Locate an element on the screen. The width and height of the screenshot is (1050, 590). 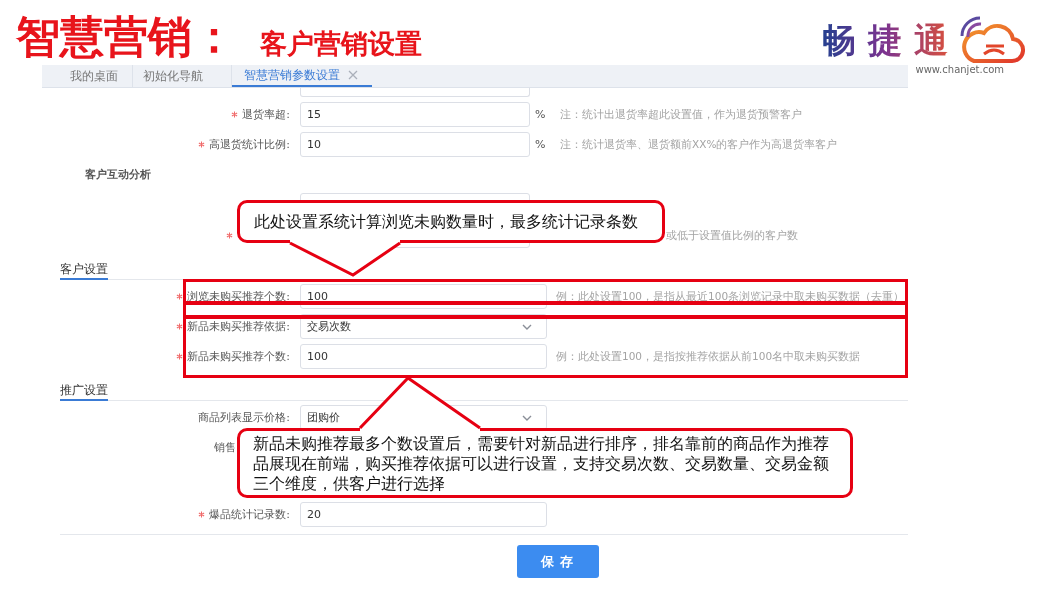
input-field is located at coordinates (415, 92).